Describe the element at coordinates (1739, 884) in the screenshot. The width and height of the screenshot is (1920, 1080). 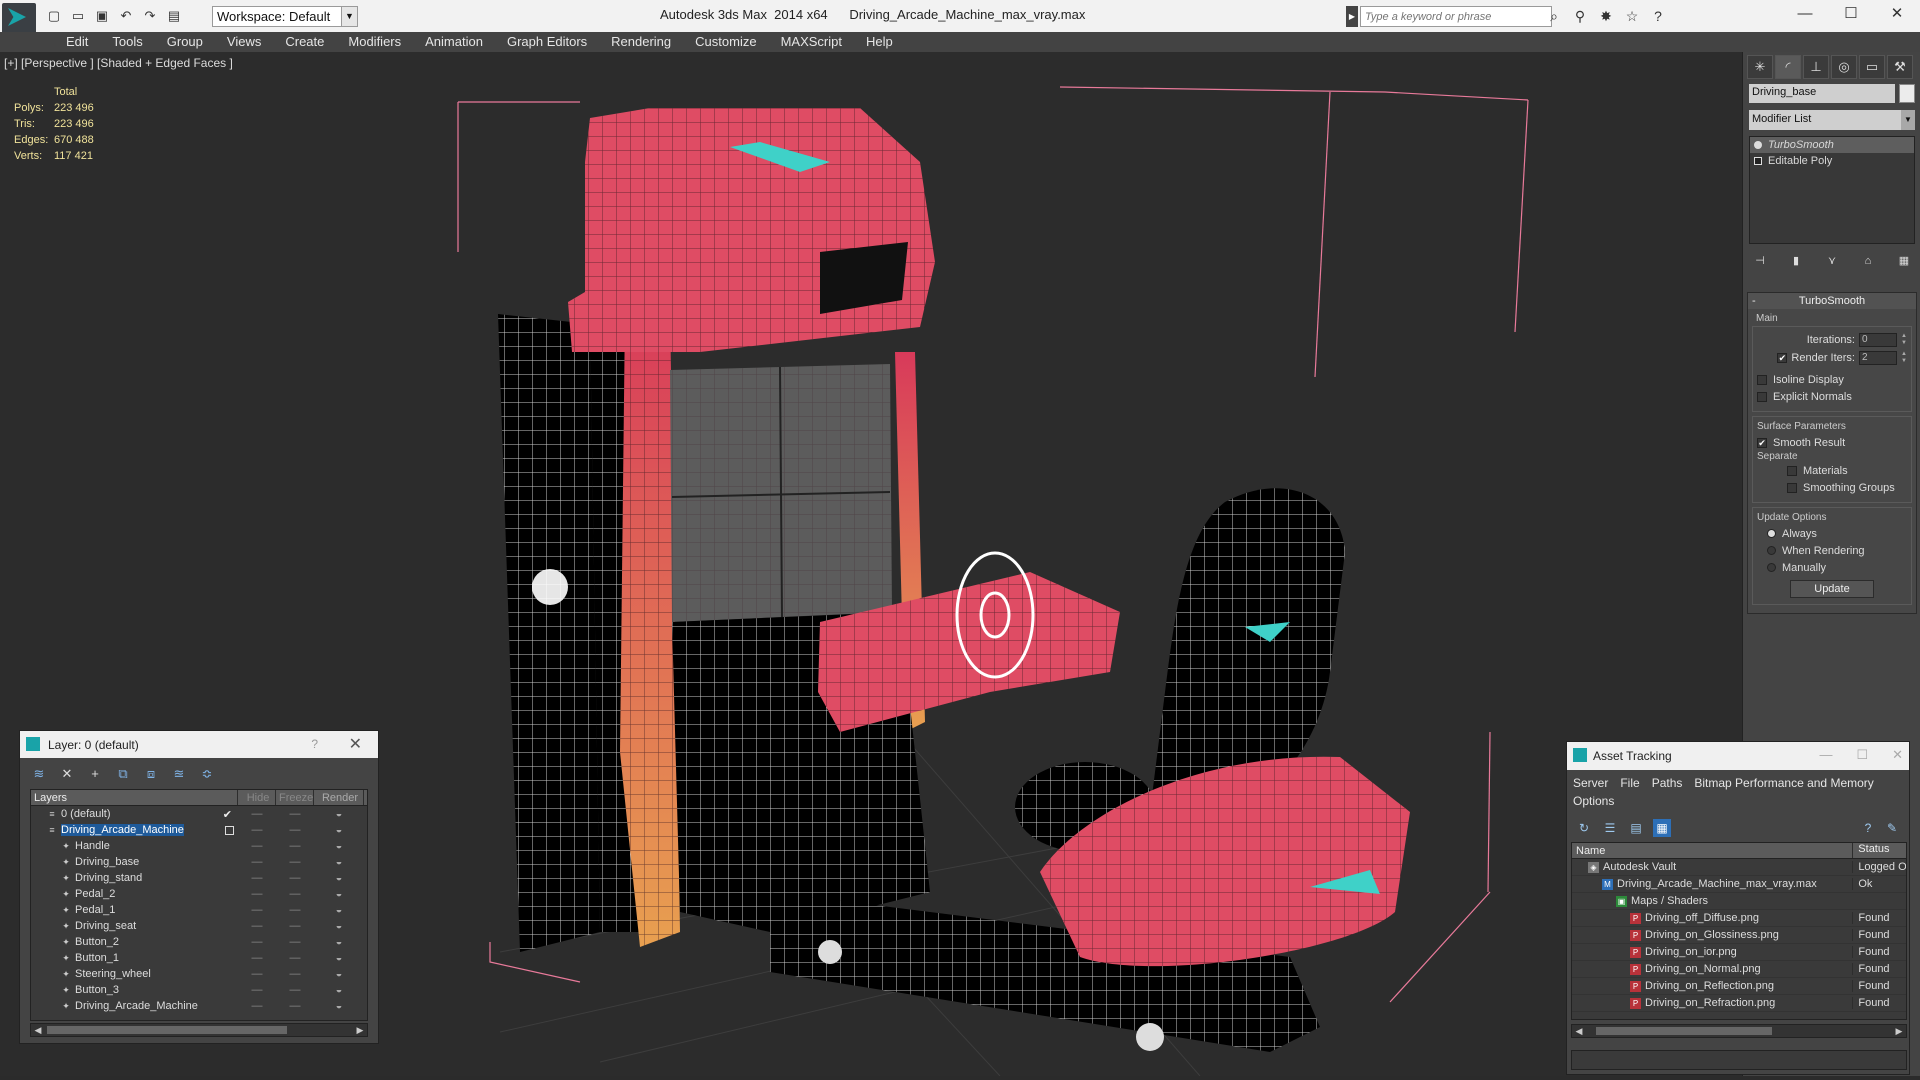
I see `asset-row: M Driving_Arcade_Machine_max_vray.max Ok` at that location.